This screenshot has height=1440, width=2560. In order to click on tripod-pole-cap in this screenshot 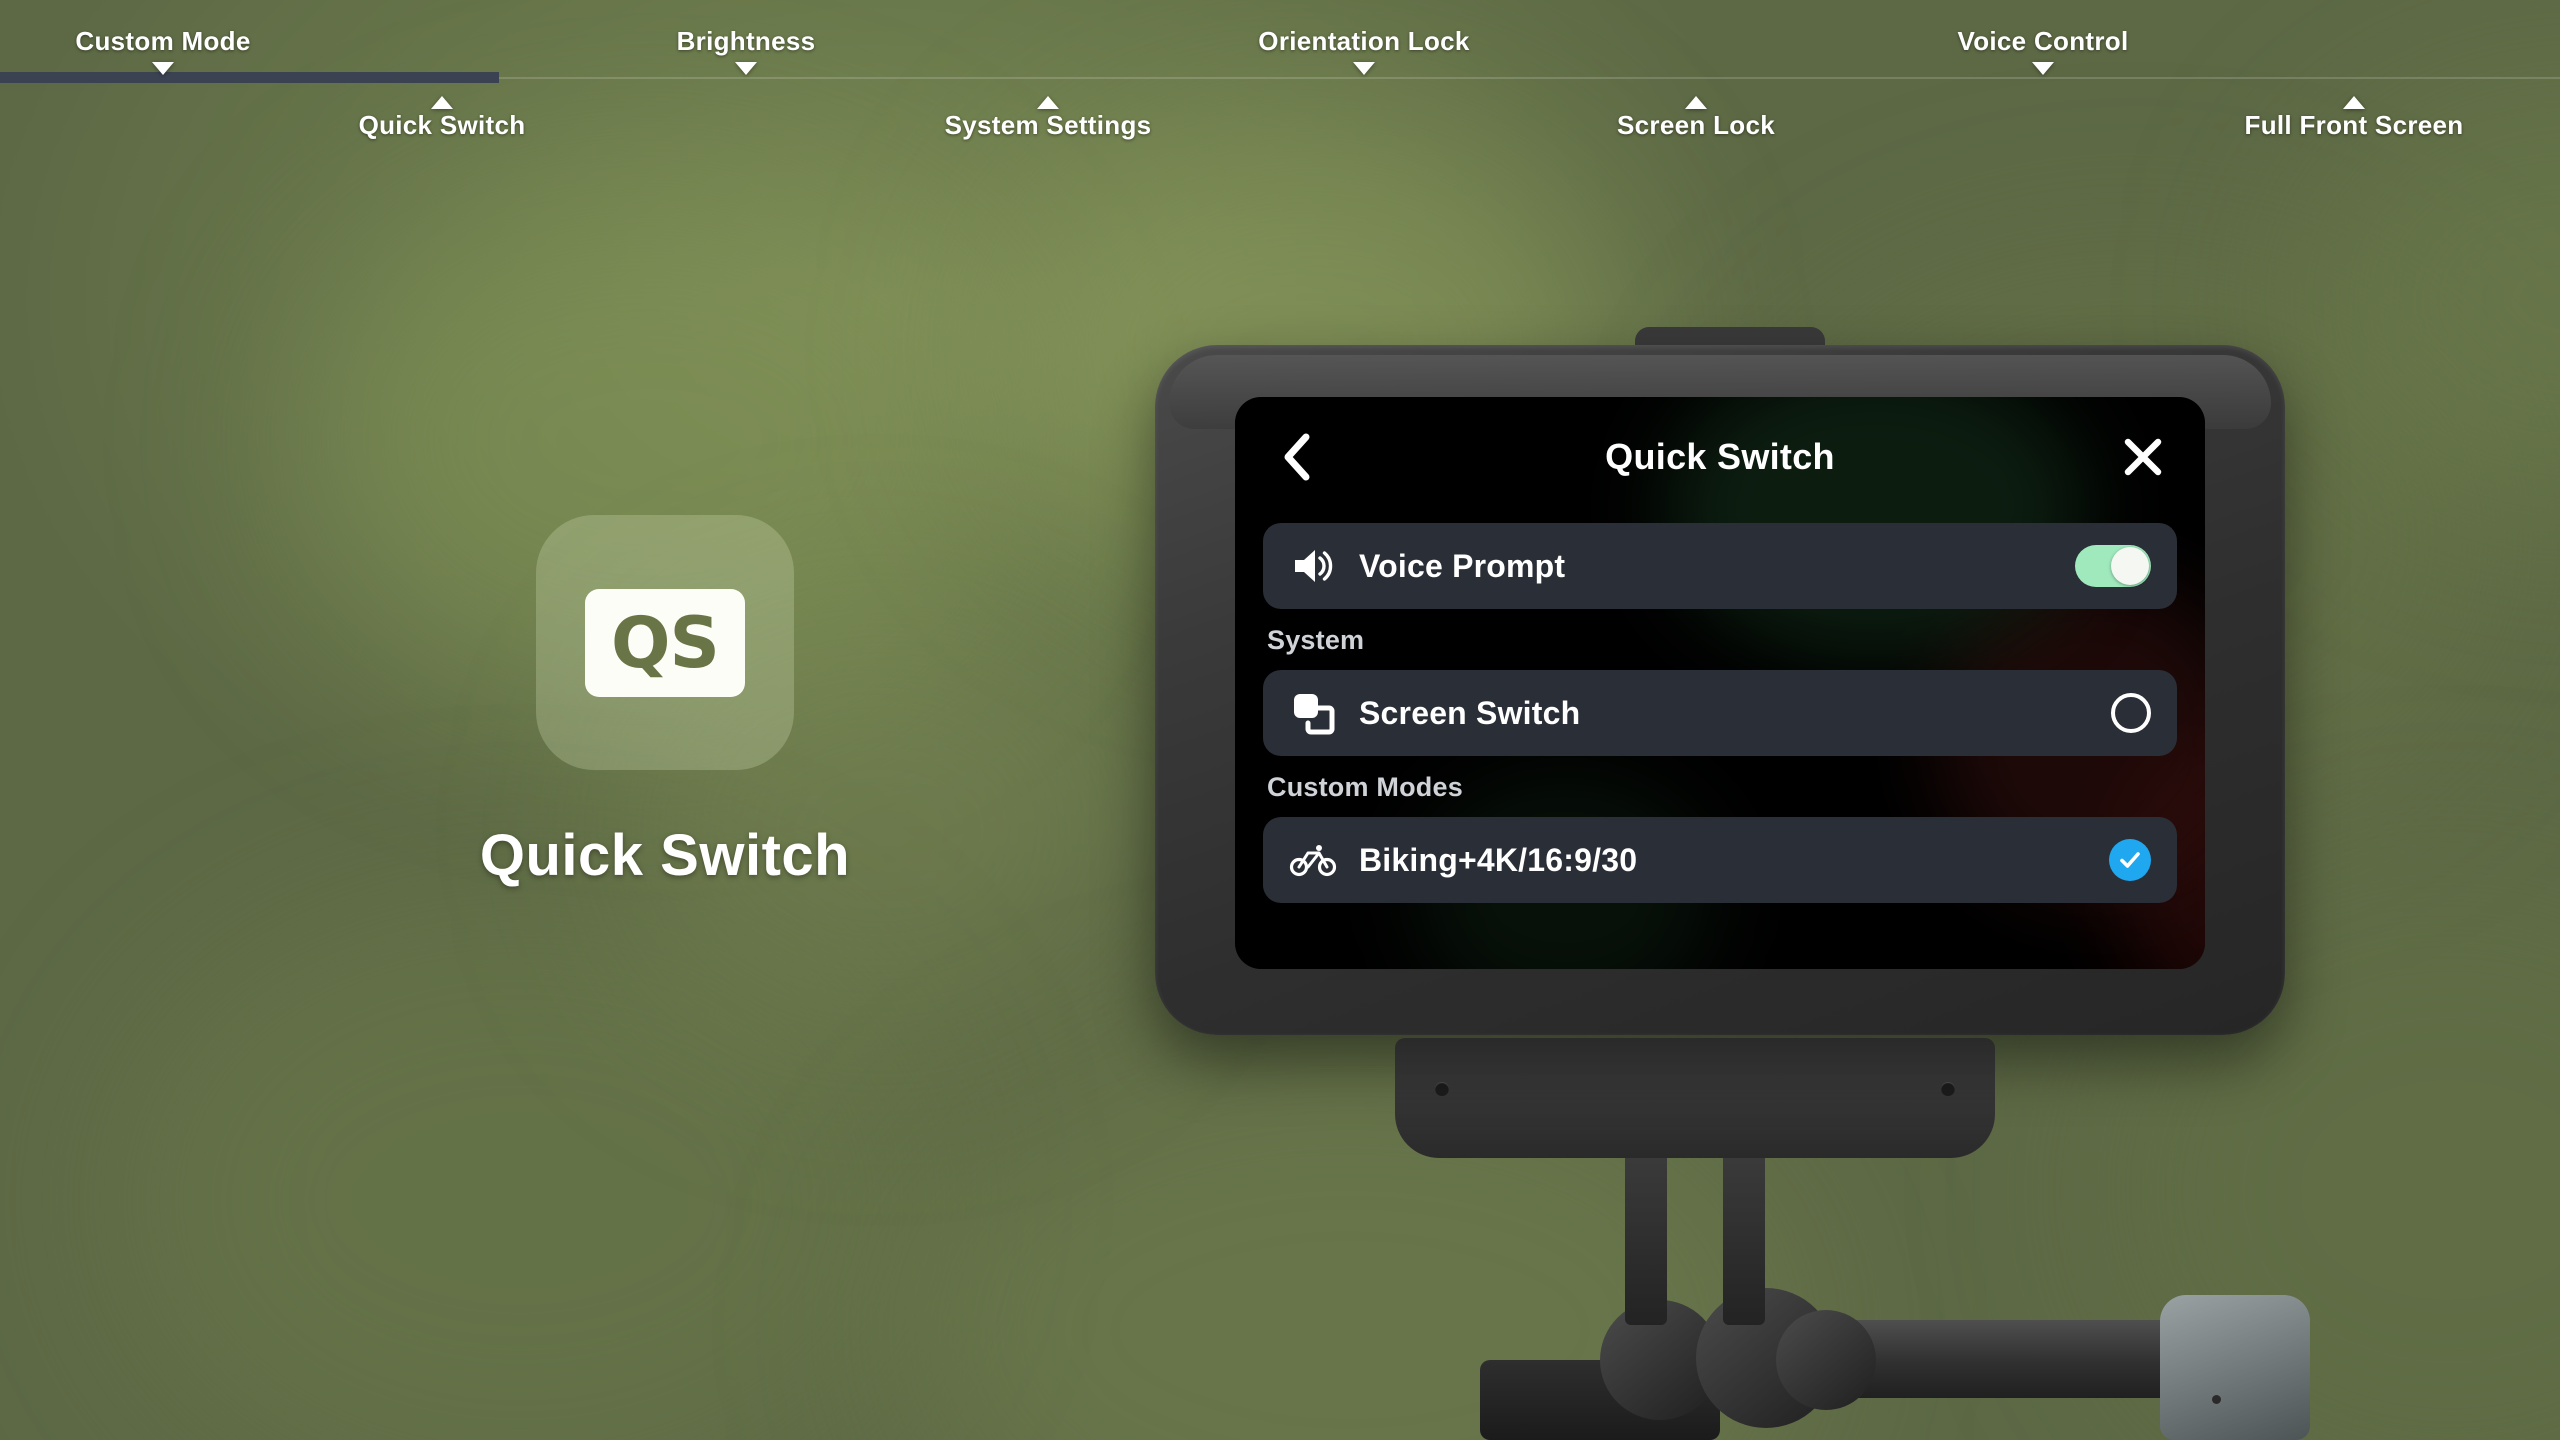, I will do `click(2235, 1367)`.